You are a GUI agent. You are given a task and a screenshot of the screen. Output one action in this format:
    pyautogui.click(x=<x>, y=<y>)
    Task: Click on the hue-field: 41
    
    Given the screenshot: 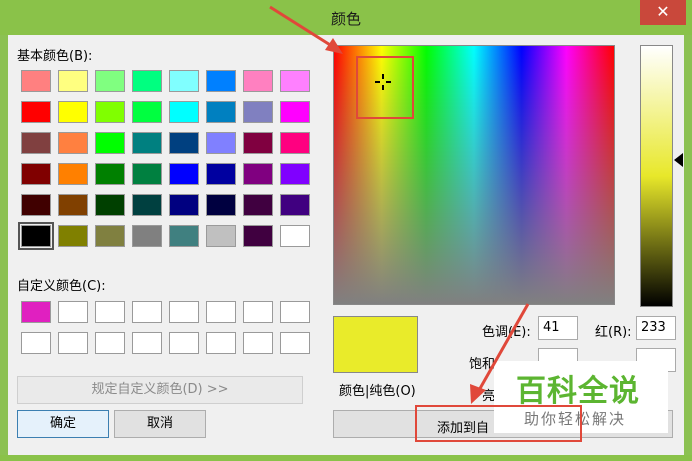 What is the action you would take?
    pyautogui.click(x=558, y=328)
    